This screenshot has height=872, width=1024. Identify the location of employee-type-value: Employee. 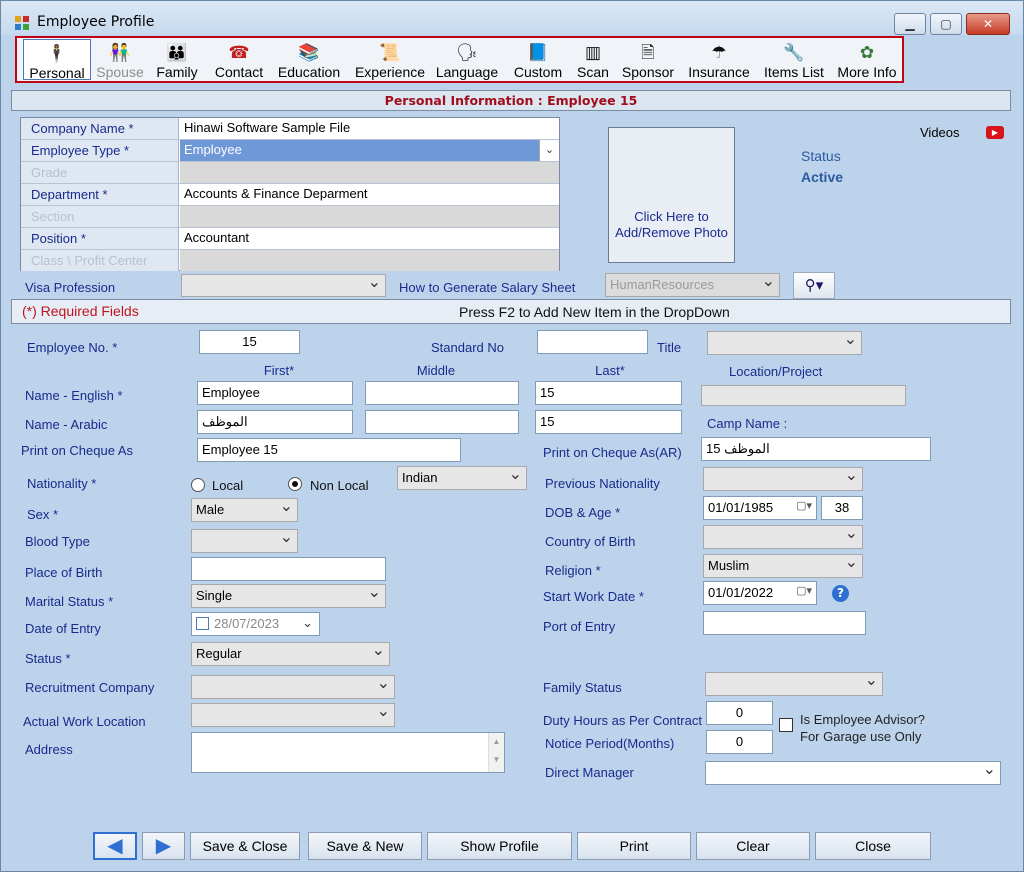
(213, 149).